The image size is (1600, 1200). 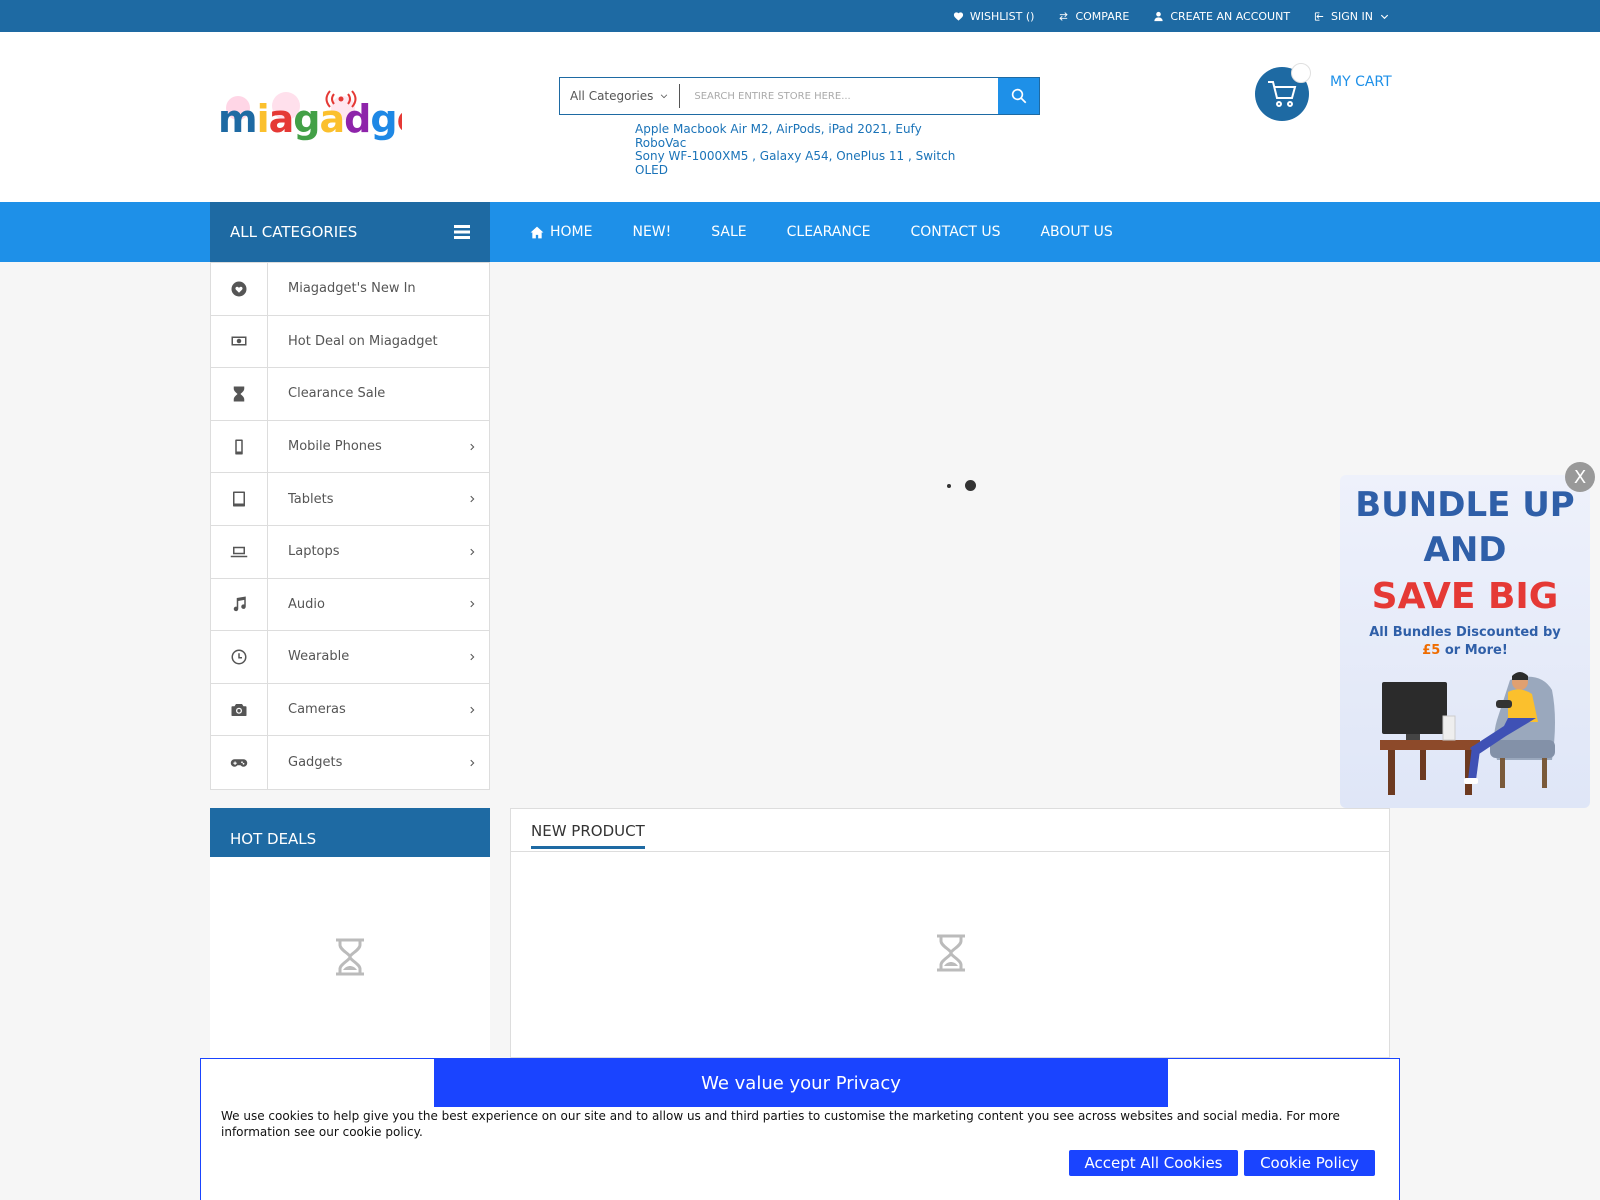 I want to click on category-label: Audio, so click(x=306, y=604).